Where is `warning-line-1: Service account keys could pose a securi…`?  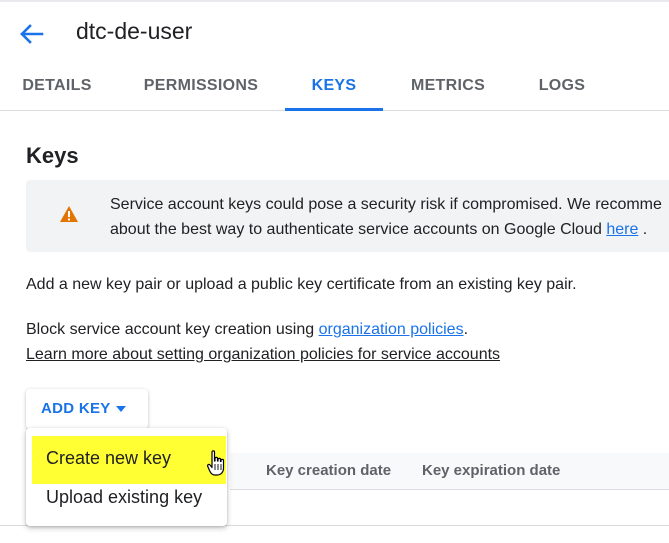 warning-line-1: Service account keys could pose a securi… is located at coordinates (386, 204).